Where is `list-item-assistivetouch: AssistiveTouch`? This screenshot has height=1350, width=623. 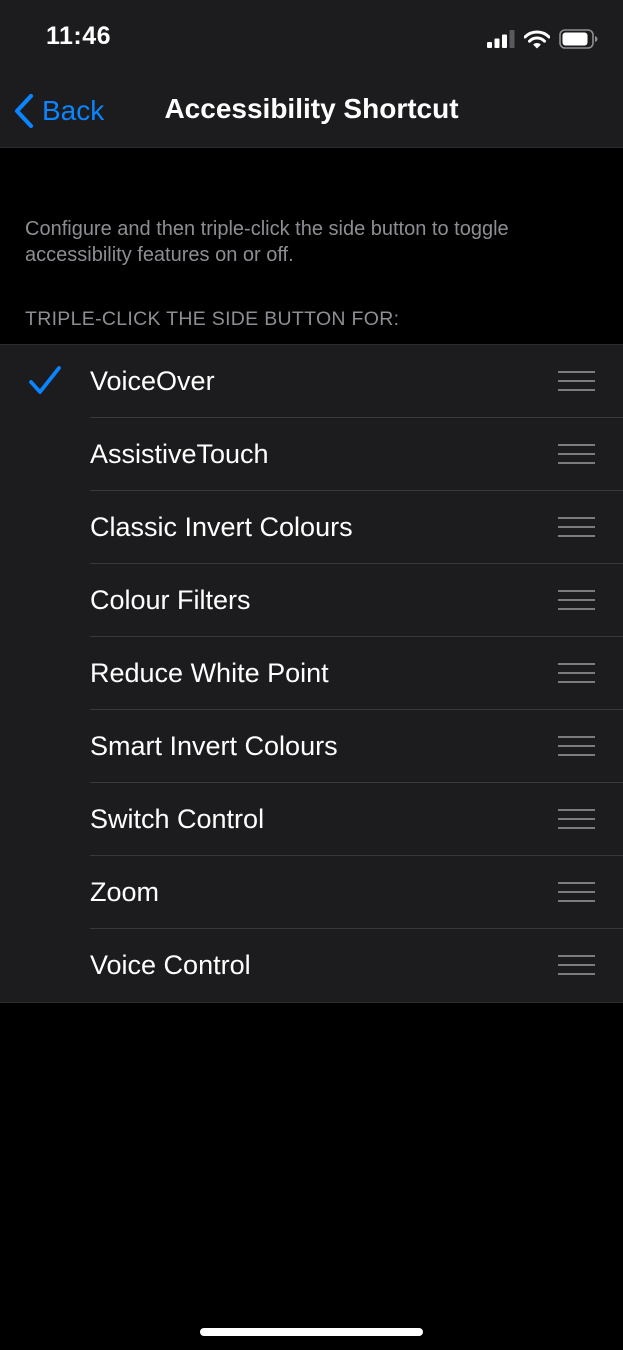
list-item-assistivetouch: AssistiveTouch is located at coordinates (311, 454).